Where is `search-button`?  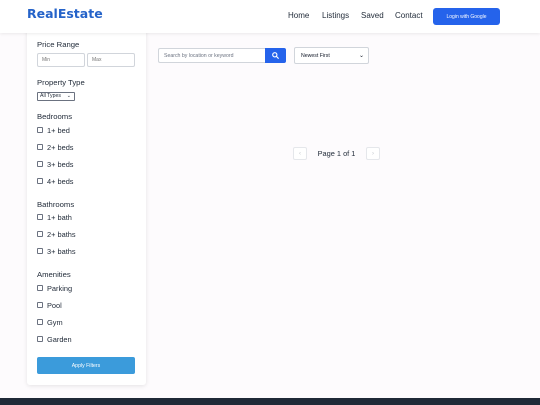 search-button is located at coordinates (275, 55).